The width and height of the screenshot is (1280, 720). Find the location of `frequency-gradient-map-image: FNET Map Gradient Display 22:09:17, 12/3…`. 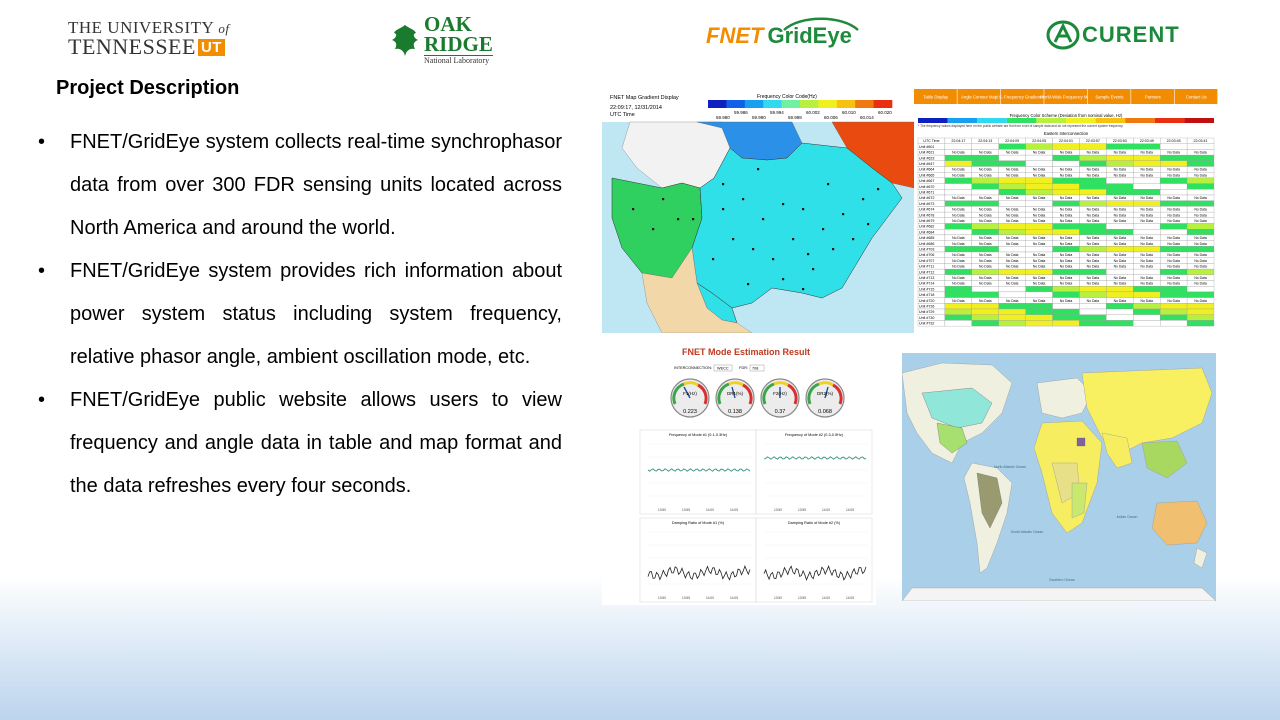

frequency-gradient-map-image: FNET Map Gradient Display 22:09:17, 12/3… is located at coordinates (758, 210).